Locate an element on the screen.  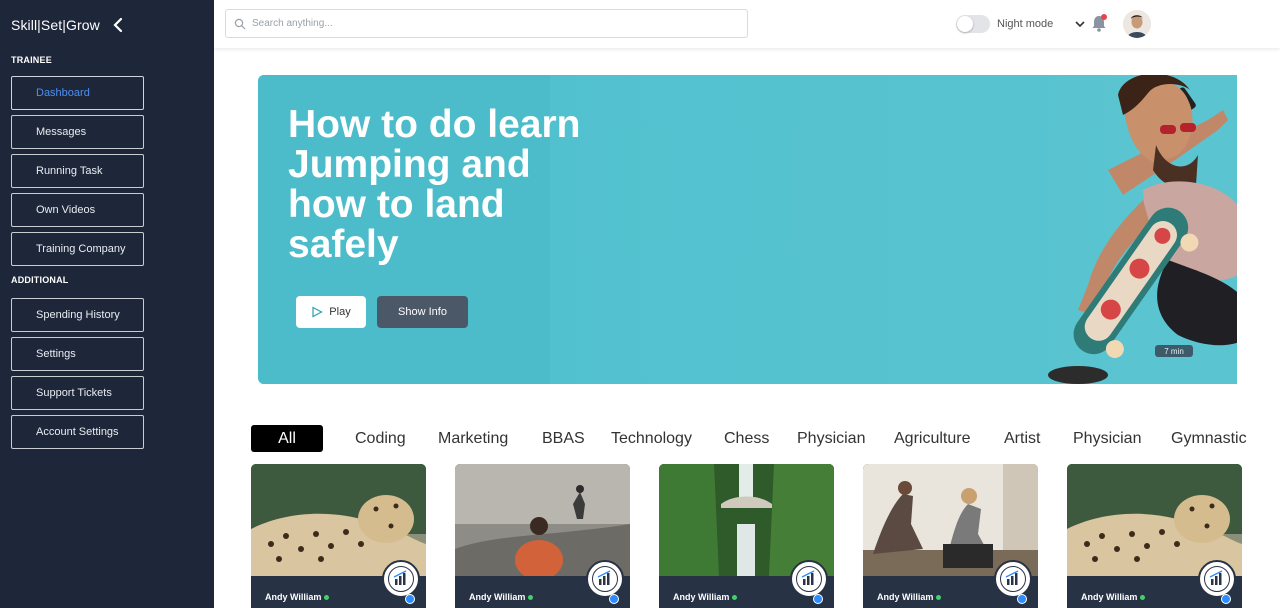
skateboarder-image is located at coordinates (1142, 229).